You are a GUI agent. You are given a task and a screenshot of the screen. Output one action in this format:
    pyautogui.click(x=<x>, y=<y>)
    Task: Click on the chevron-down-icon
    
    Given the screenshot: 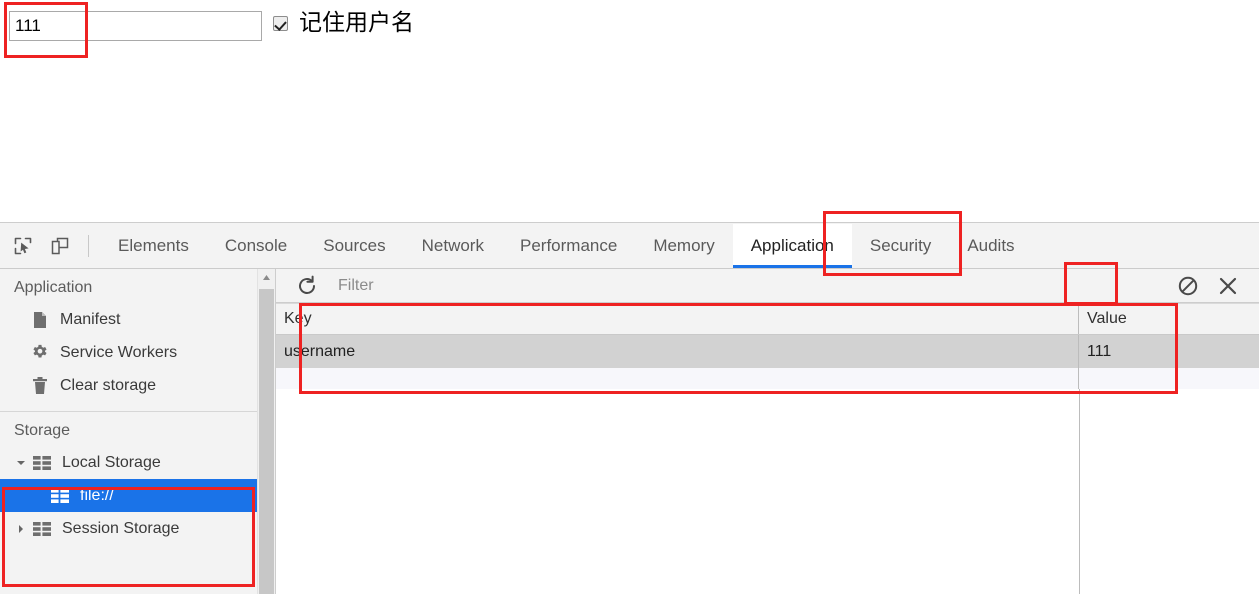 What is the action you would take?
    pyautogui.click(x=21, y=463)
    